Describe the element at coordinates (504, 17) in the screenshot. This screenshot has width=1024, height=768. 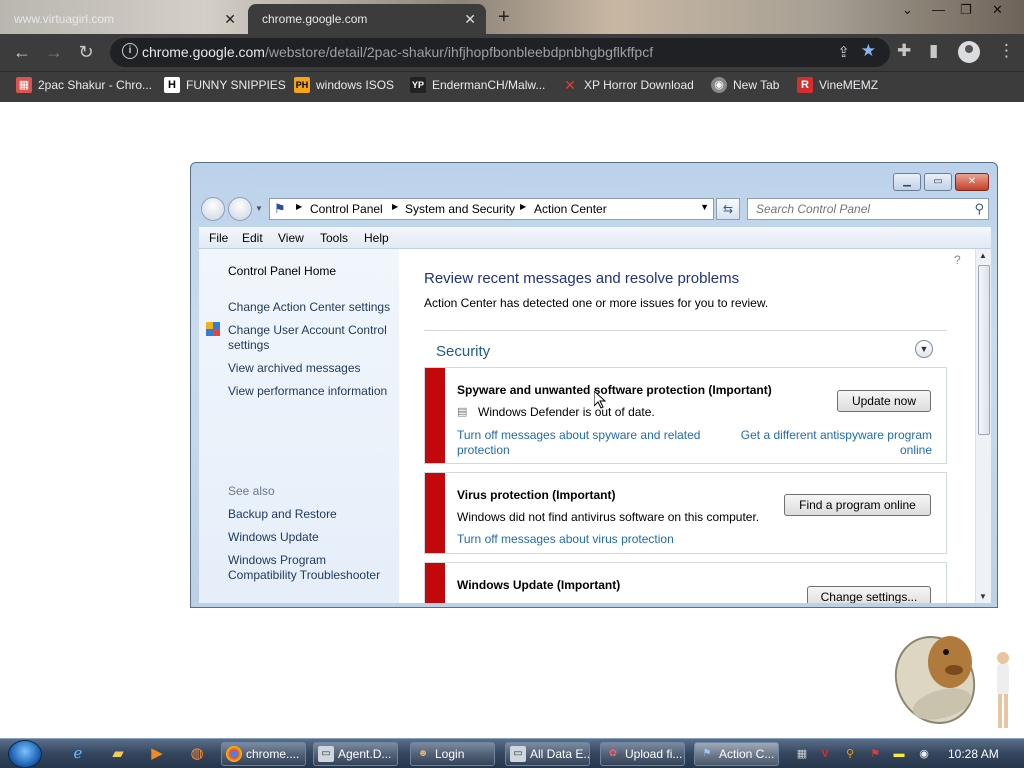
I see `new-tab-plus-icon: +` at that location.